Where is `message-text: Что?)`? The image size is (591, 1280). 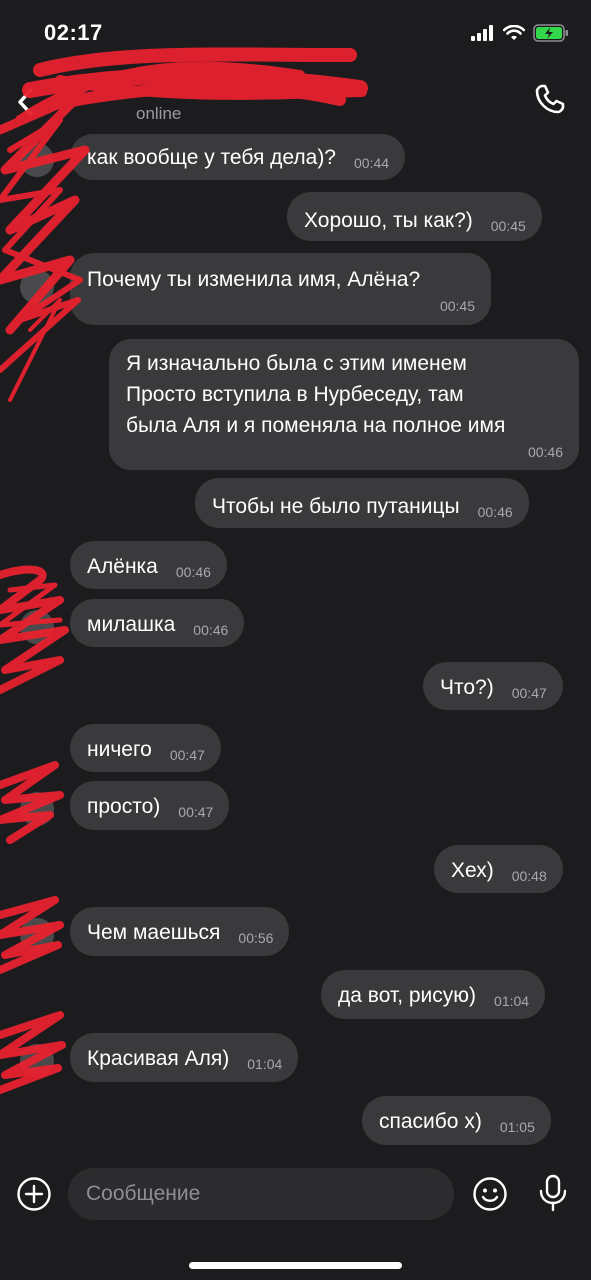
message-text: Что?) is located at coordinates (467, 687).